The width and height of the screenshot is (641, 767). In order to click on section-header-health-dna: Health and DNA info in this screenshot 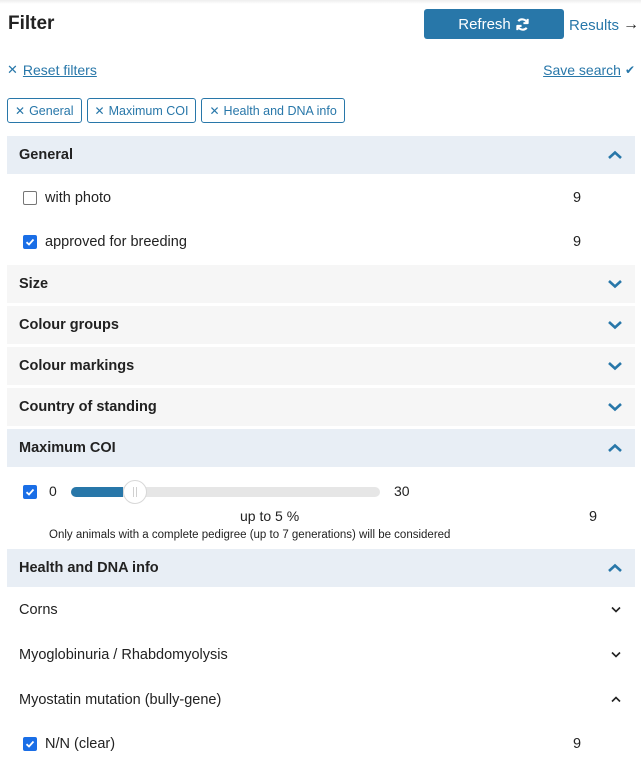, I will do `click(321, 568)`.